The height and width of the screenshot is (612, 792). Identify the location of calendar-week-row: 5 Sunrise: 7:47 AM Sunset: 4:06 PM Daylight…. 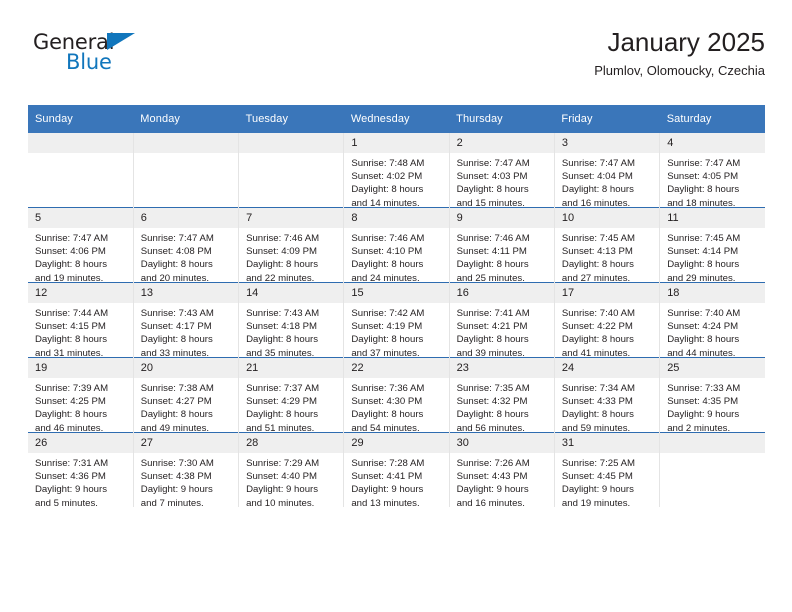
(396, 246).